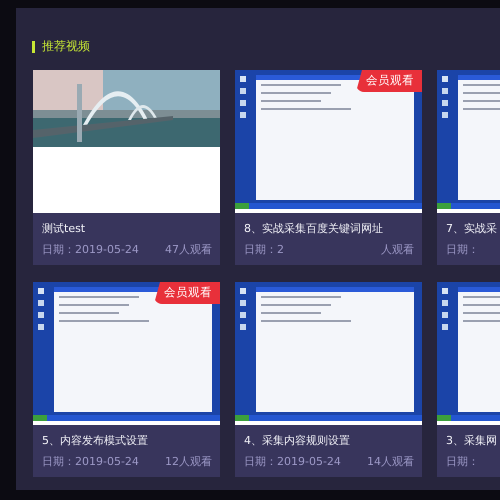 Image resolution: width=500 pixels, height=500 pixels. Describe the element at coordinates (329, 229) in the screenshot. I see `video-title: 8、实战采集百度关键词网址` at that location.